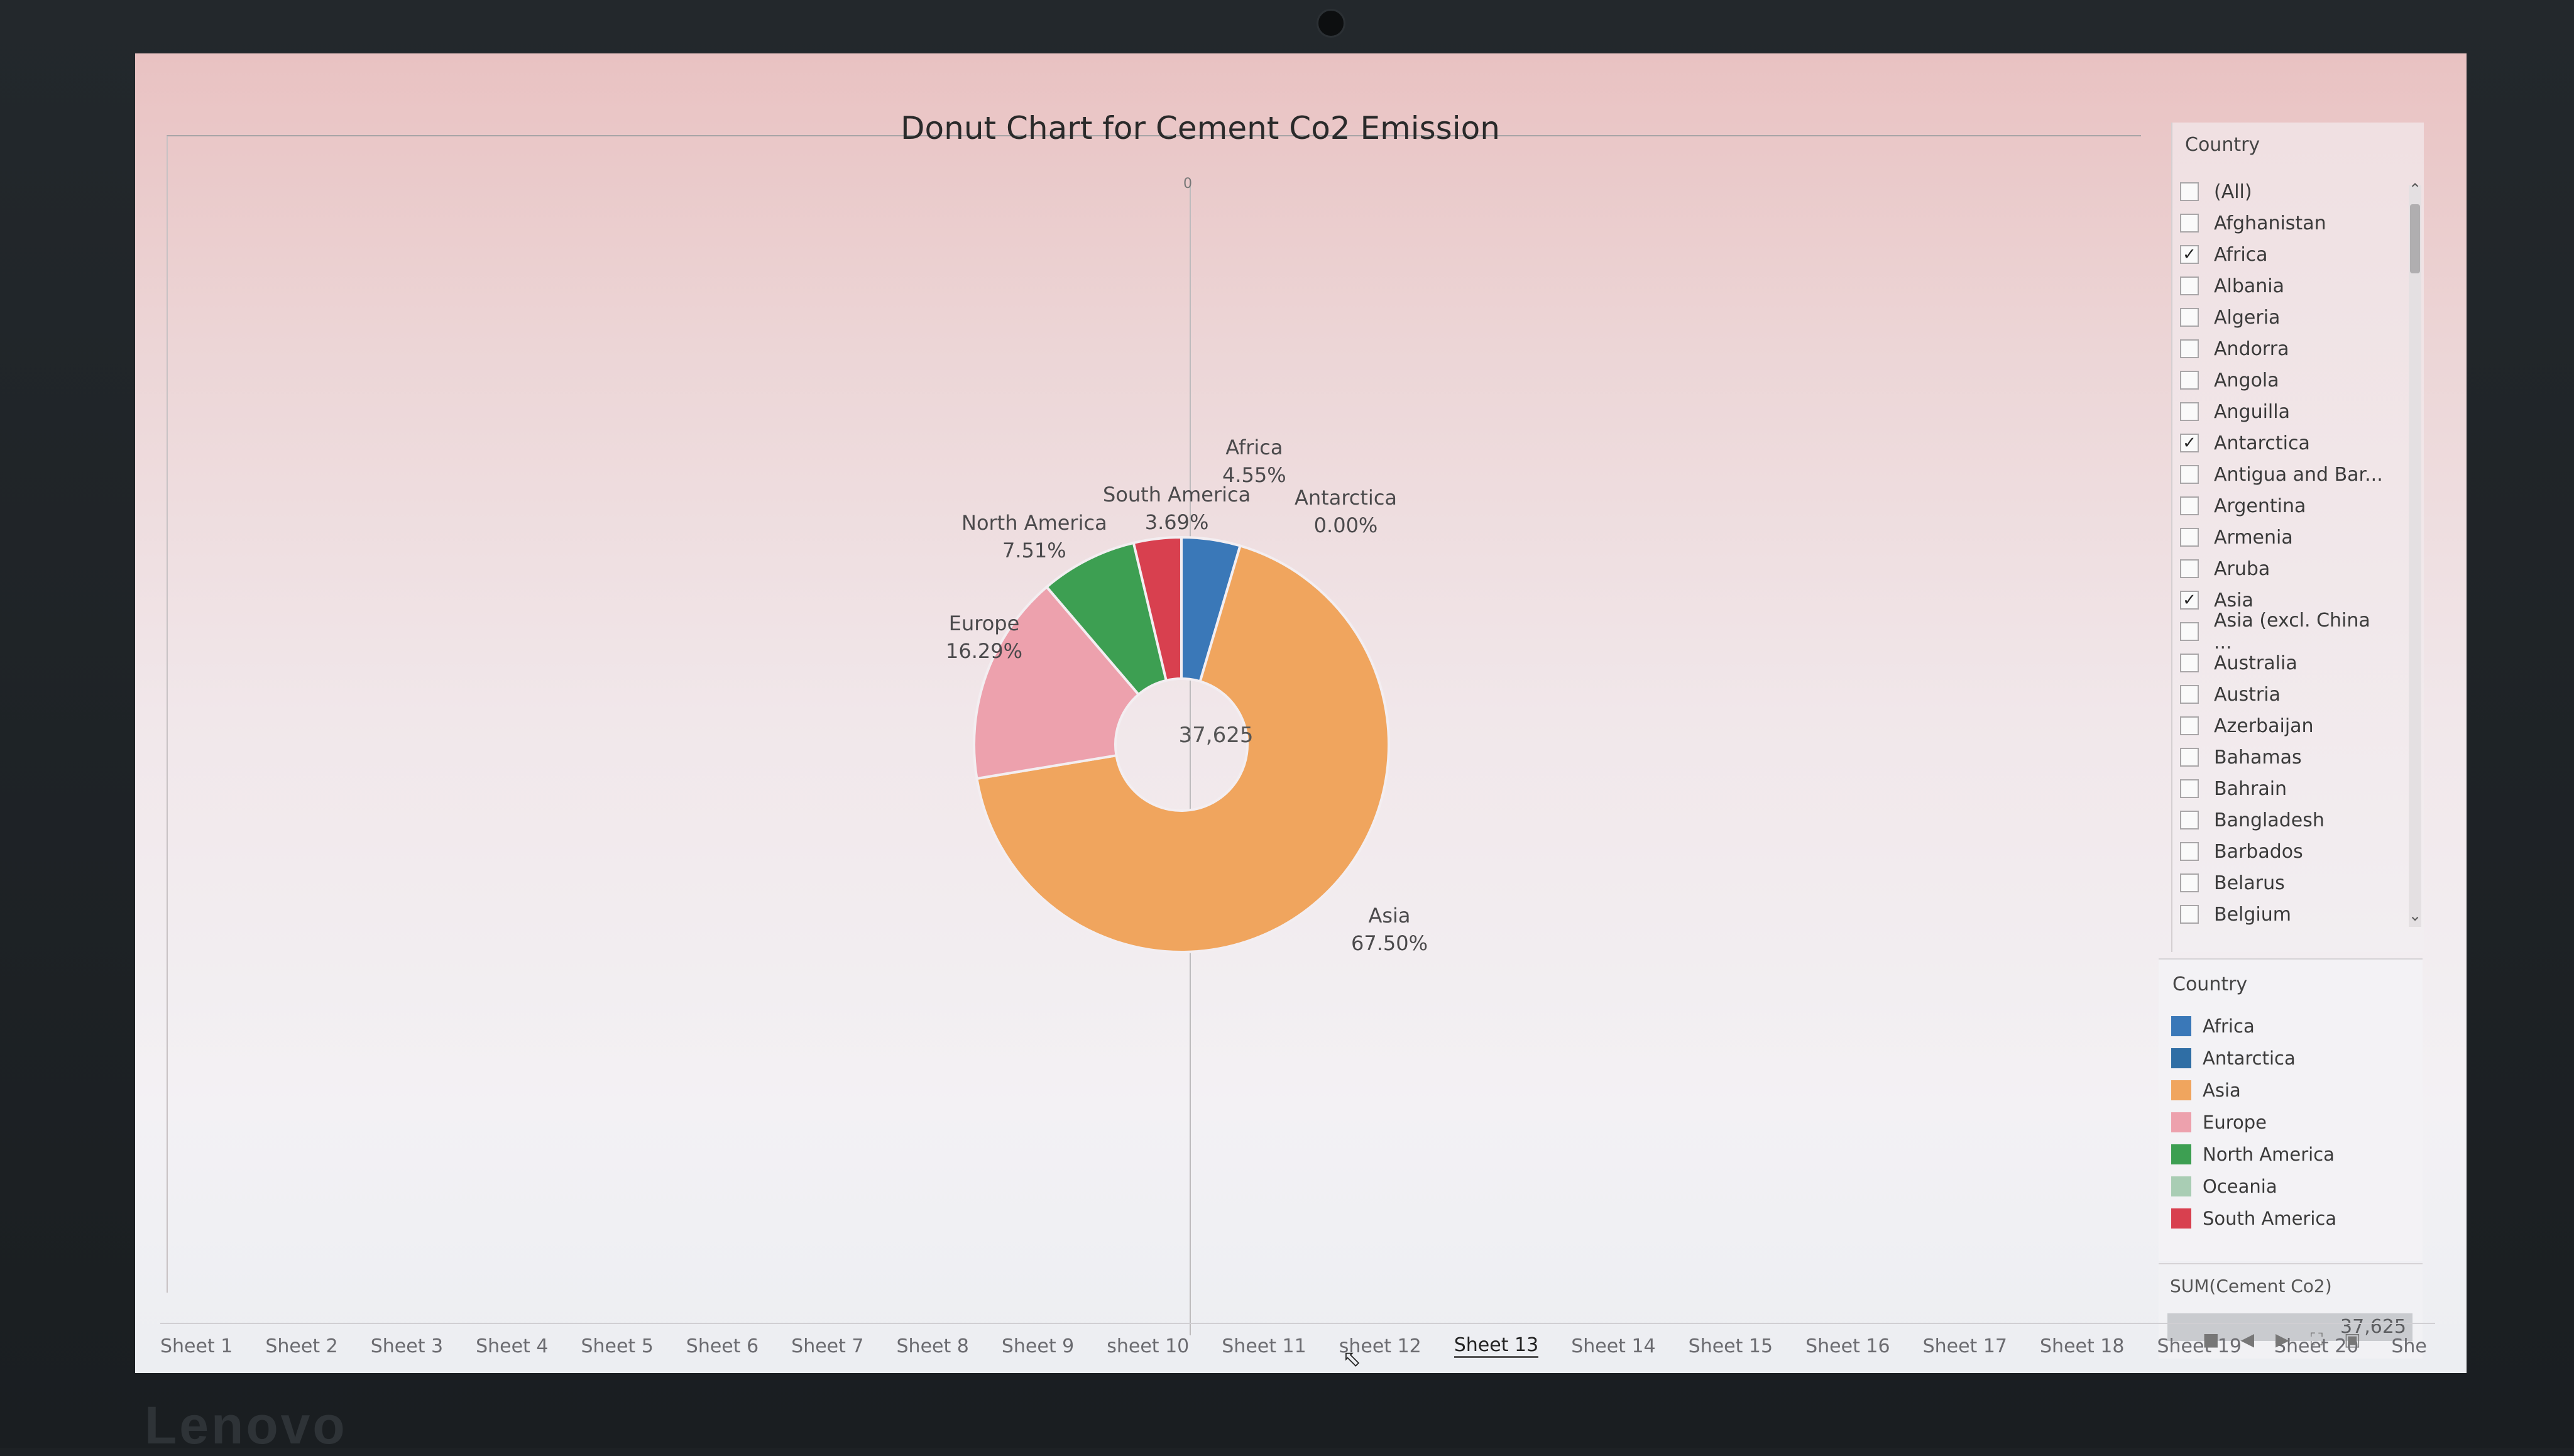 This screenshot has height=1456, width=2574. Describe the element at coordinates (1038, 1346) in the screenshot. I see `sheet-tab: Sheet 9` at that location.